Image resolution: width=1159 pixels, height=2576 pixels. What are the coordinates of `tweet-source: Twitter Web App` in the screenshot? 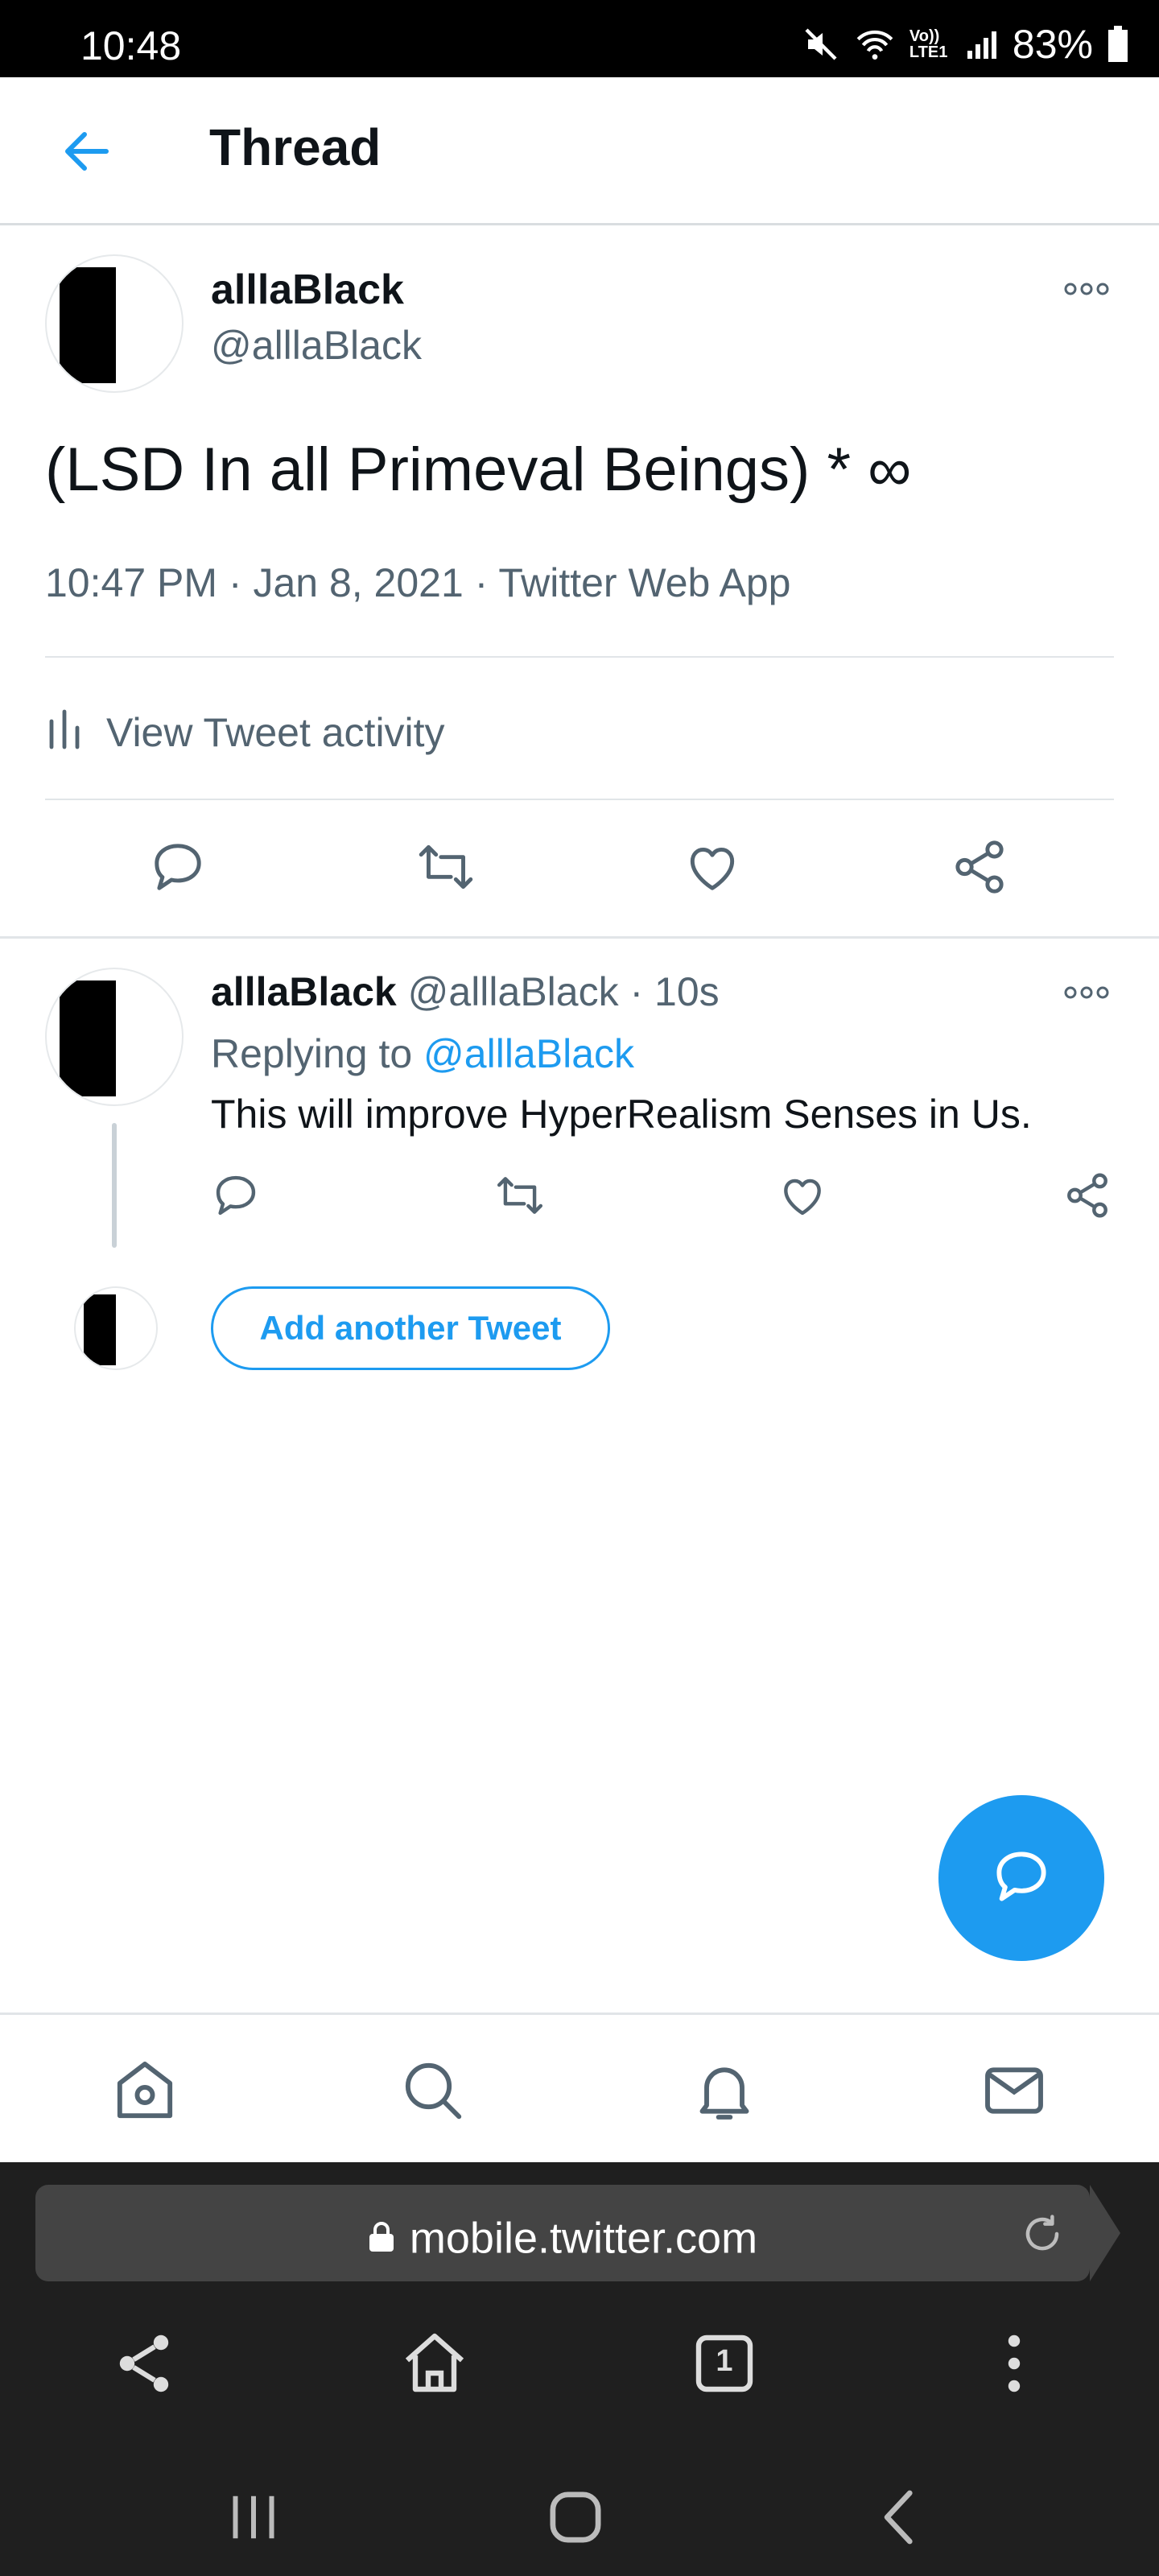 It's located at (644, 582).